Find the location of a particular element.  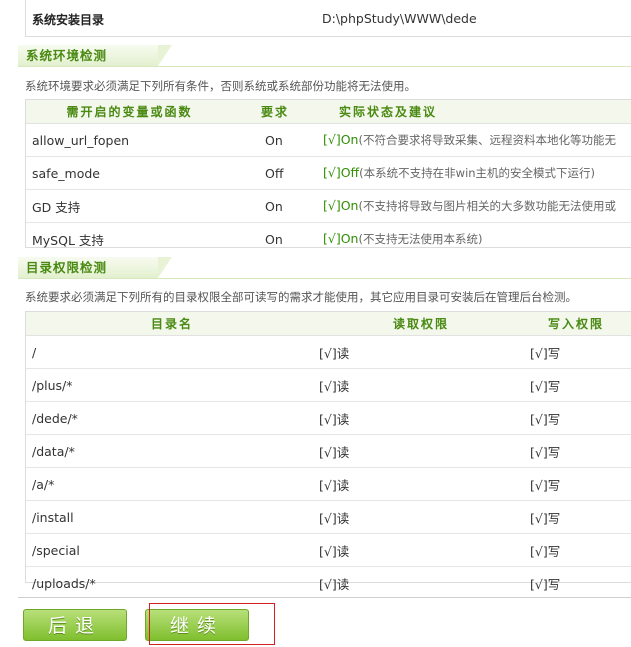

dir-col-read: 读取权限 is located at coordinates (421, 324).